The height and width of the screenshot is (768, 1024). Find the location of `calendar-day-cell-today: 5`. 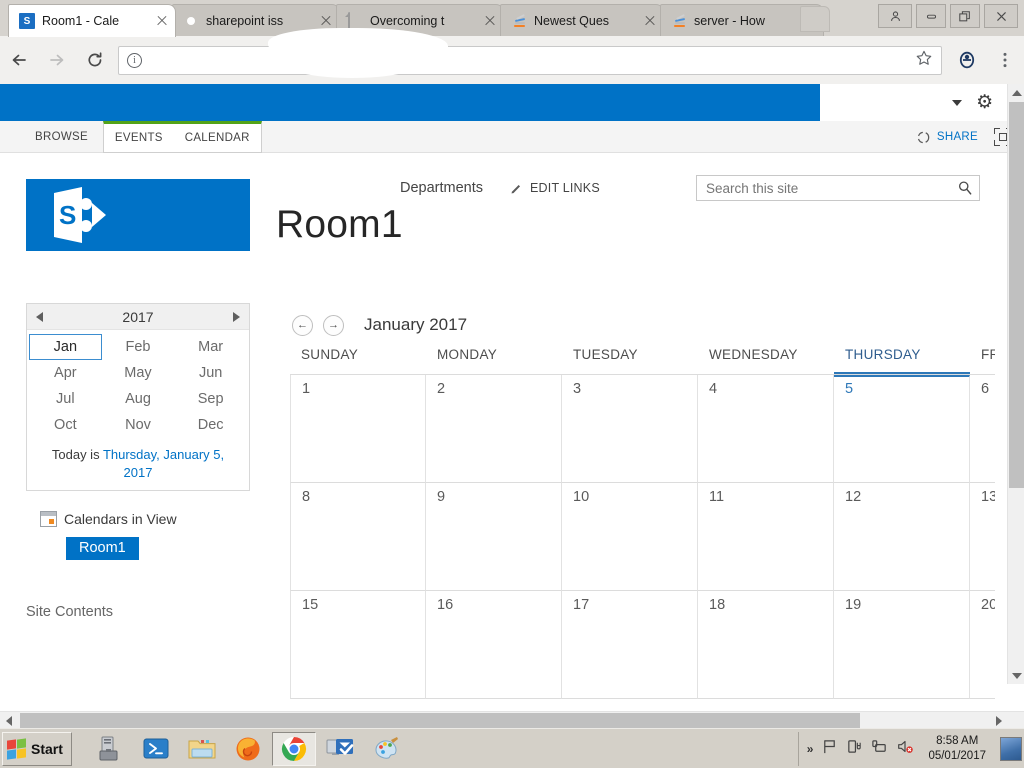

calendar-day-cell-today: 5 is located at coordinates (902, 429).